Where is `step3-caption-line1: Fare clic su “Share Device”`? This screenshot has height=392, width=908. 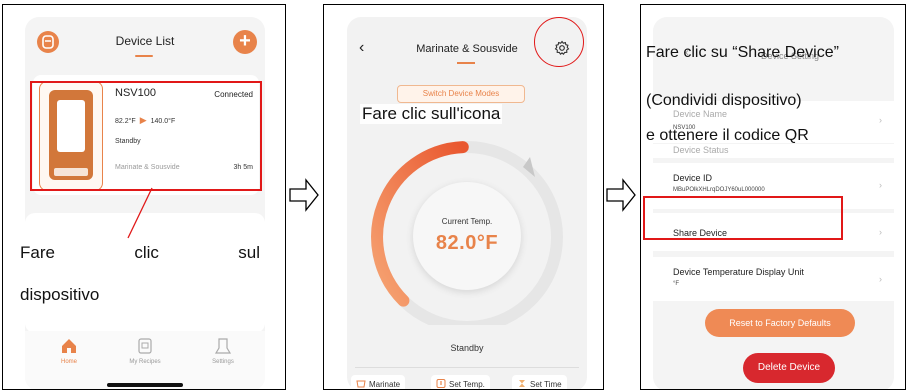 step3-caption-line1: Fare clic su “Share Device” is located at coordinates (742, 52).